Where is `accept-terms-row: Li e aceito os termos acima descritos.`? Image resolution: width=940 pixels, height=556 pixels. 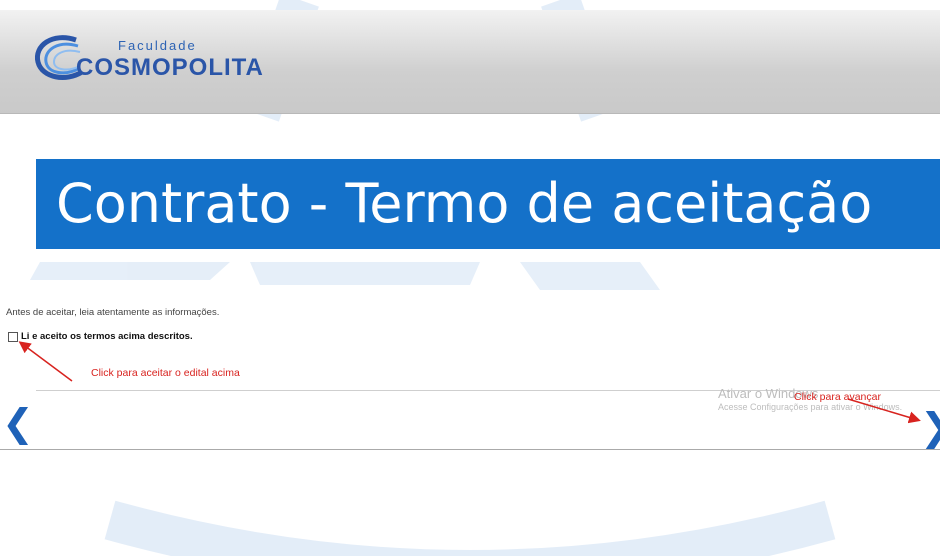
accept-terms-row: Li e aceito os termos acima descritos. is located at coordinates (100, 336).